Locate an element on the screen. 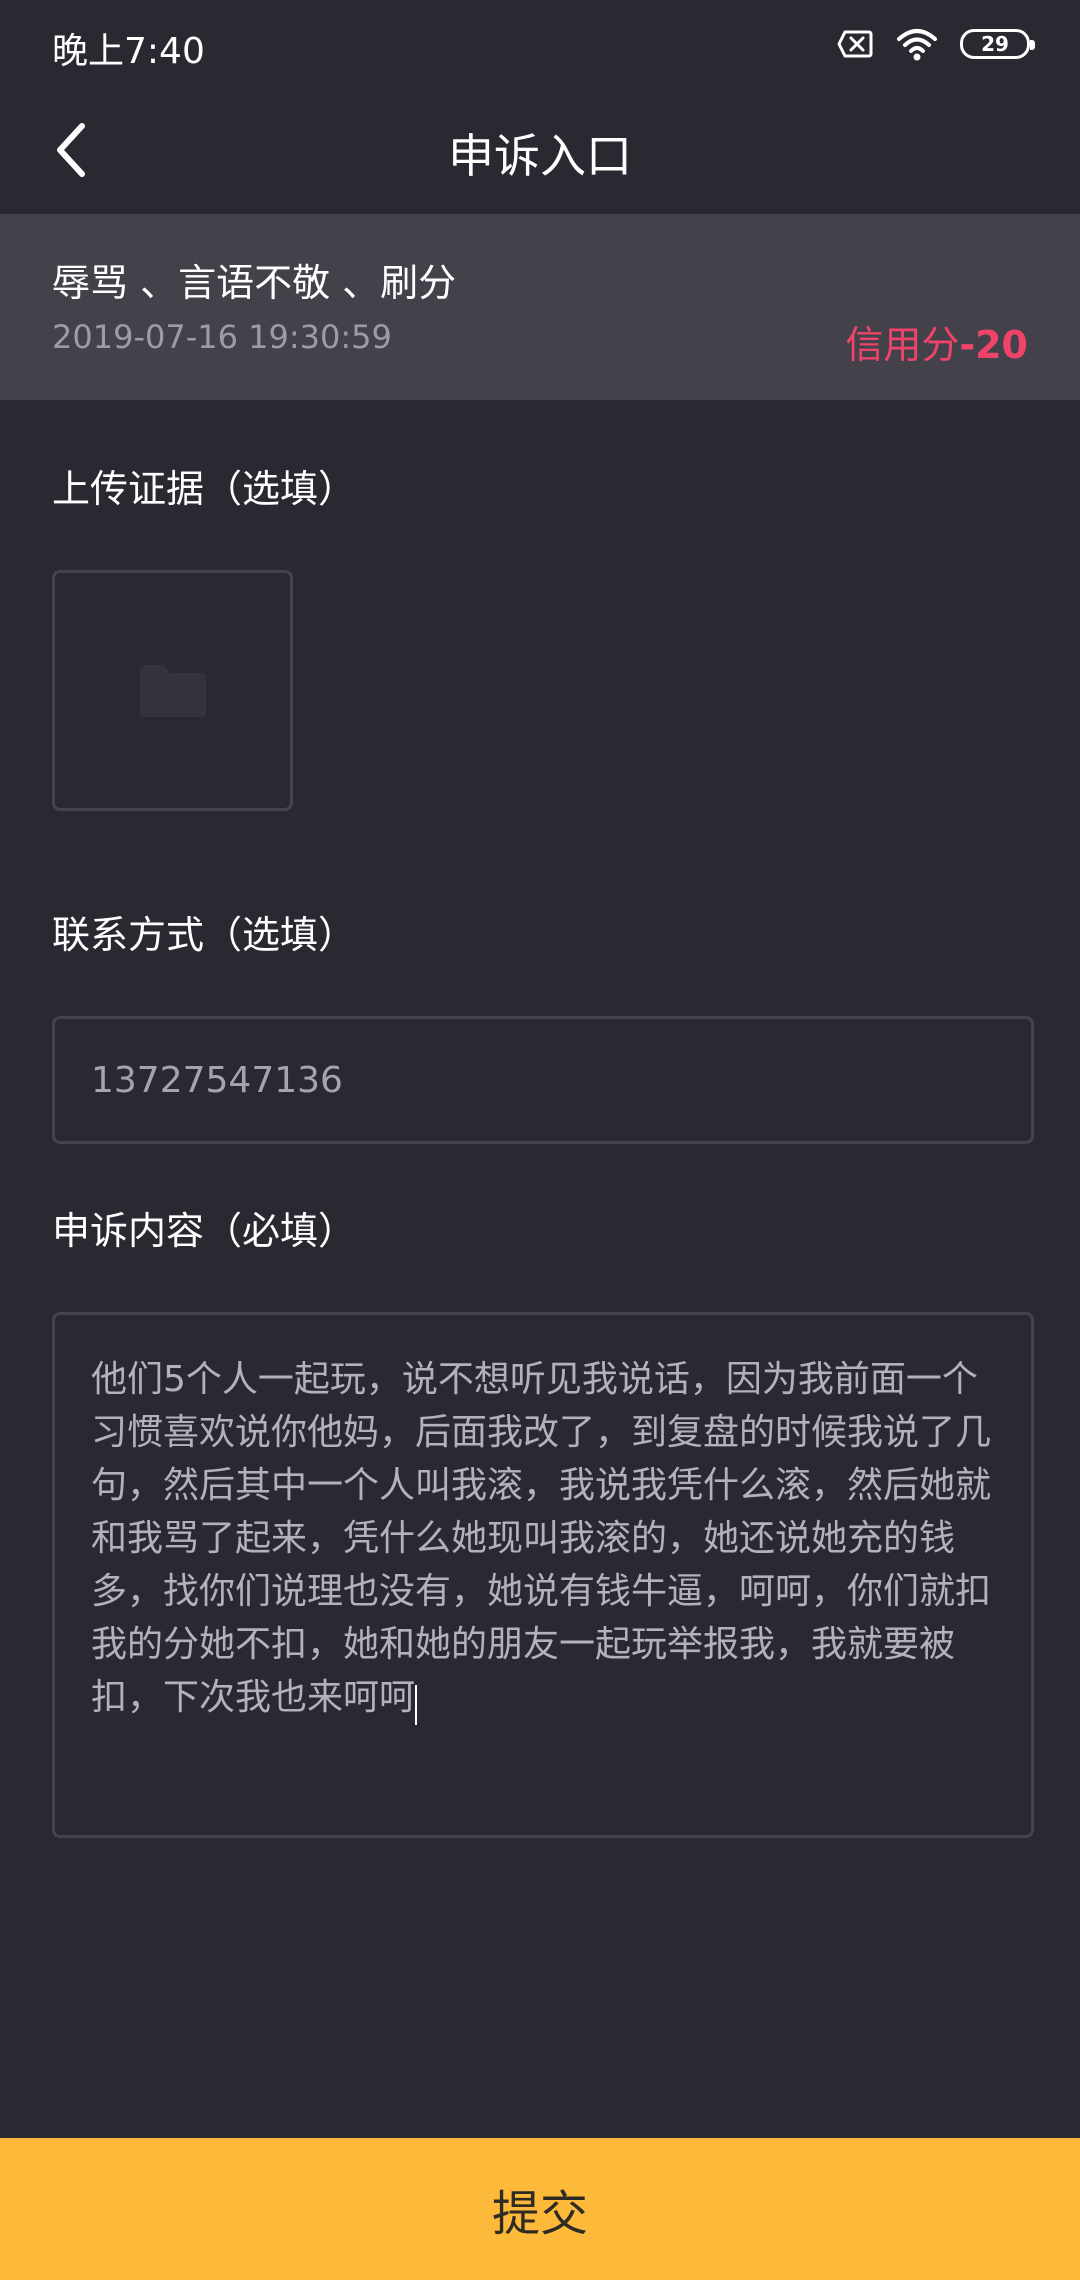 The height and width of the screenshot is (2280, 1080). violation-timestamp: 2019-07-16 19:30:59 is located at coordinates (222, 337).